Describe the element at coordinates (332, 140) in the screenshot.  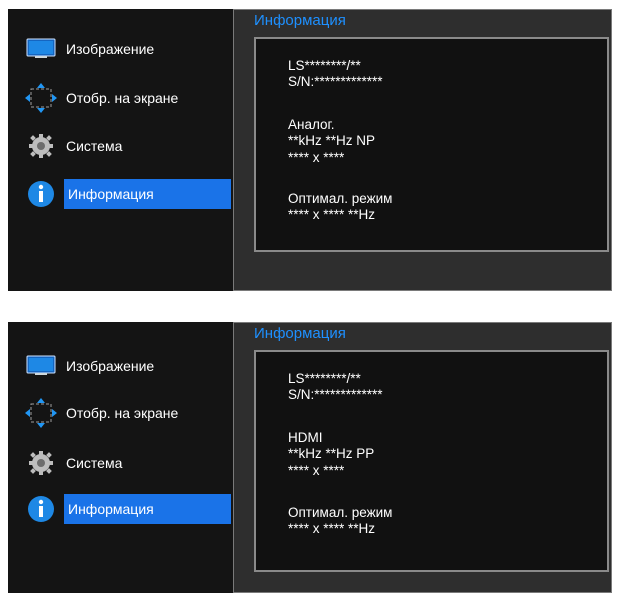
I see `frequency: **kHz **Hz NP` at that location.